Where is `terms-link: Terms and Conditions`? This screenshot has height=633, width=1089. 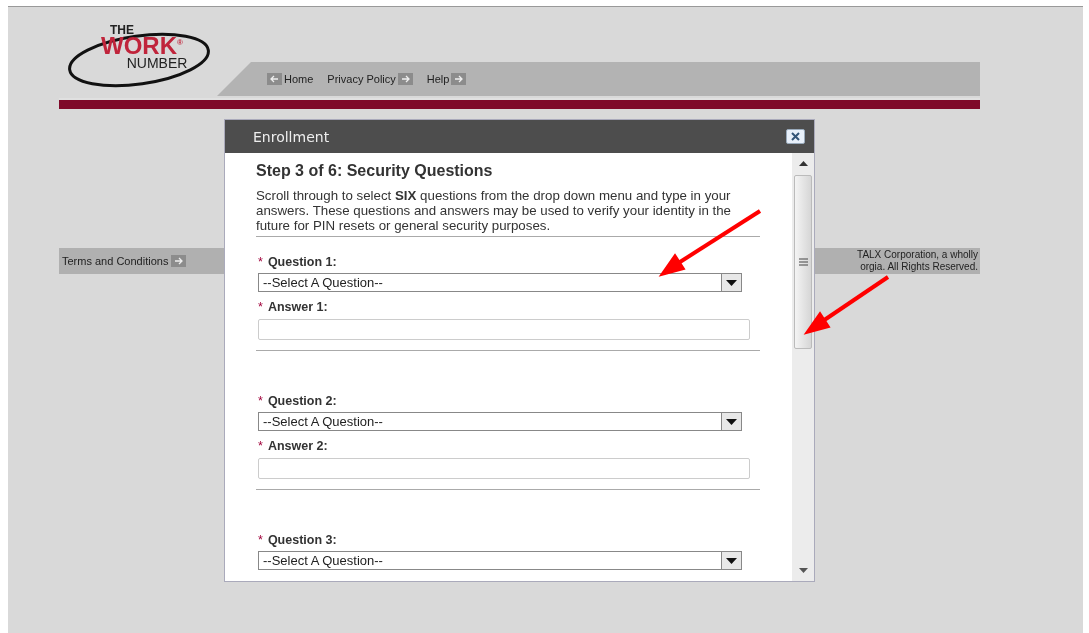
terms-link: Terms and Conditions is located at coordinates (124, 261).